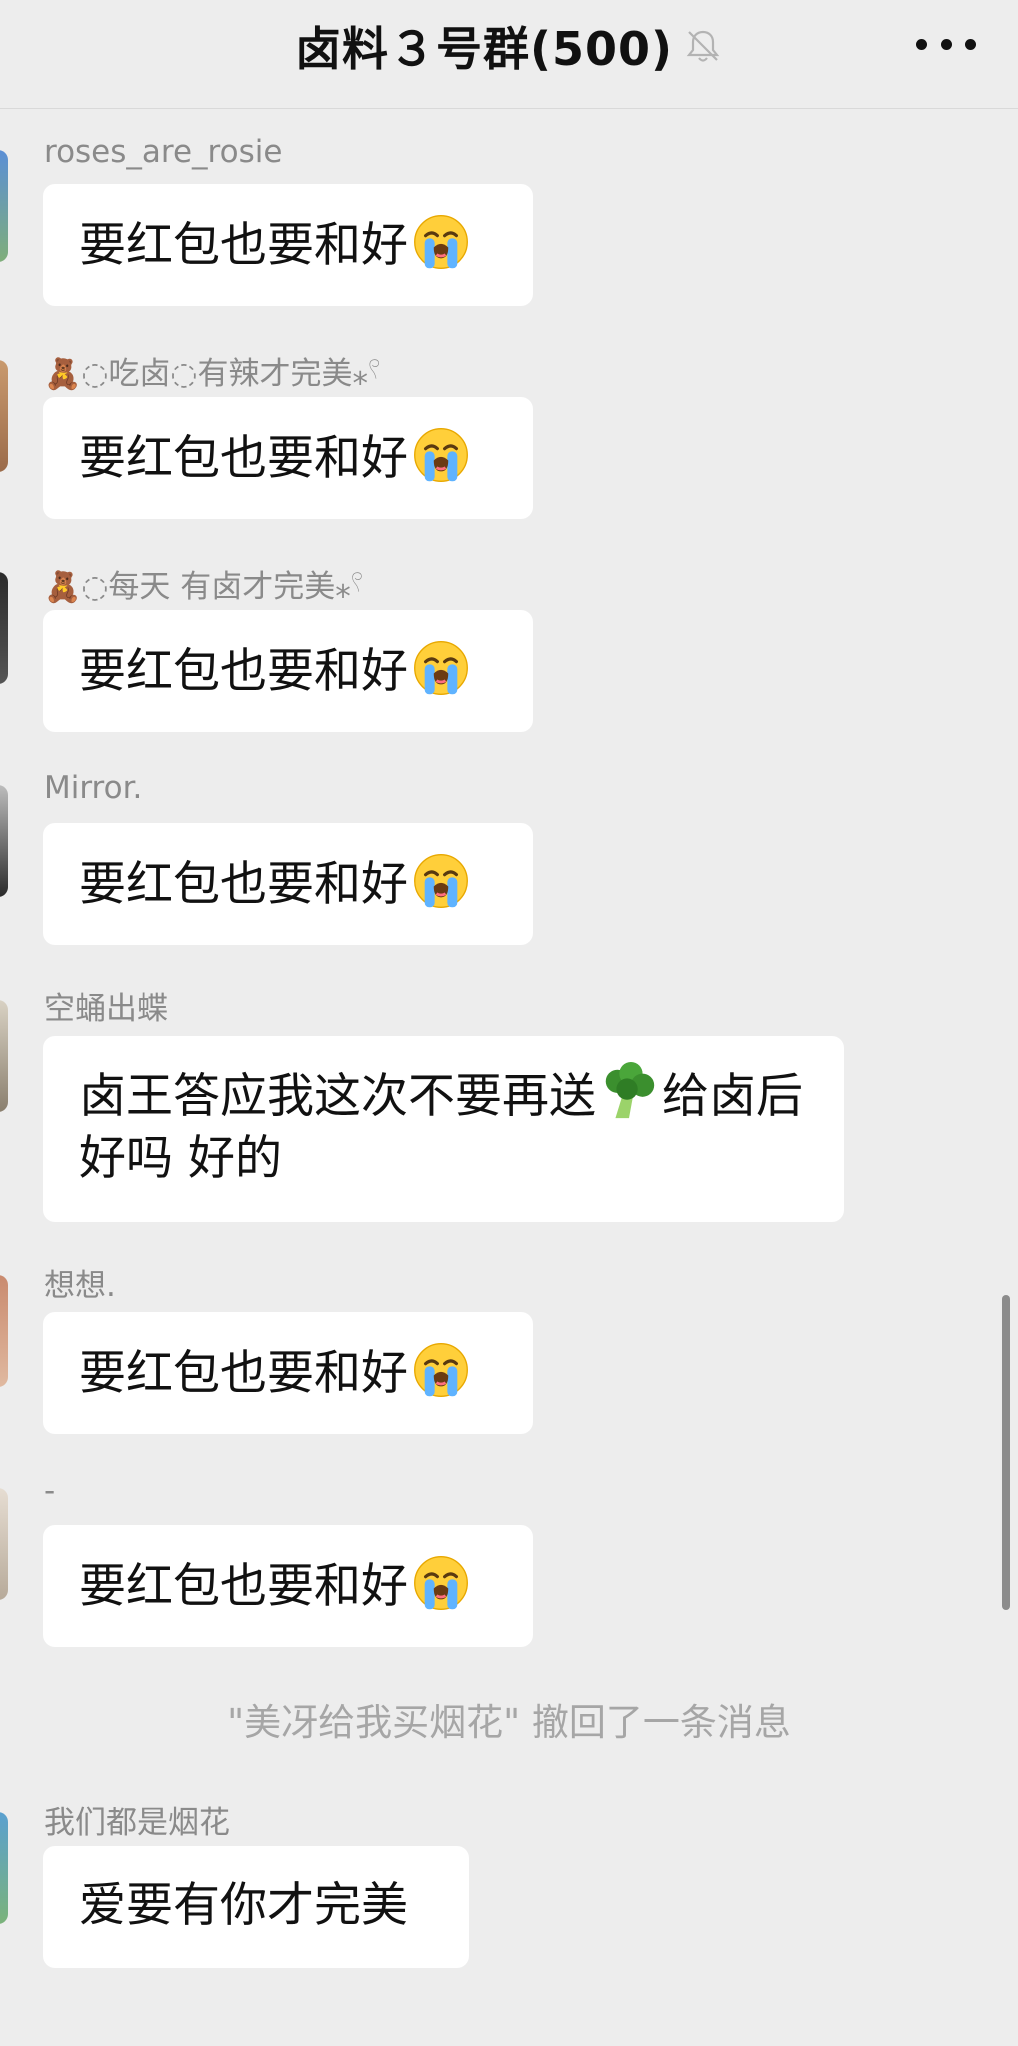 The image size is (1018, 2046). What do you see at coordinates (50, 1491) in the screenshot?
I see `sender-name: -` at bounding box center [50, 1491].